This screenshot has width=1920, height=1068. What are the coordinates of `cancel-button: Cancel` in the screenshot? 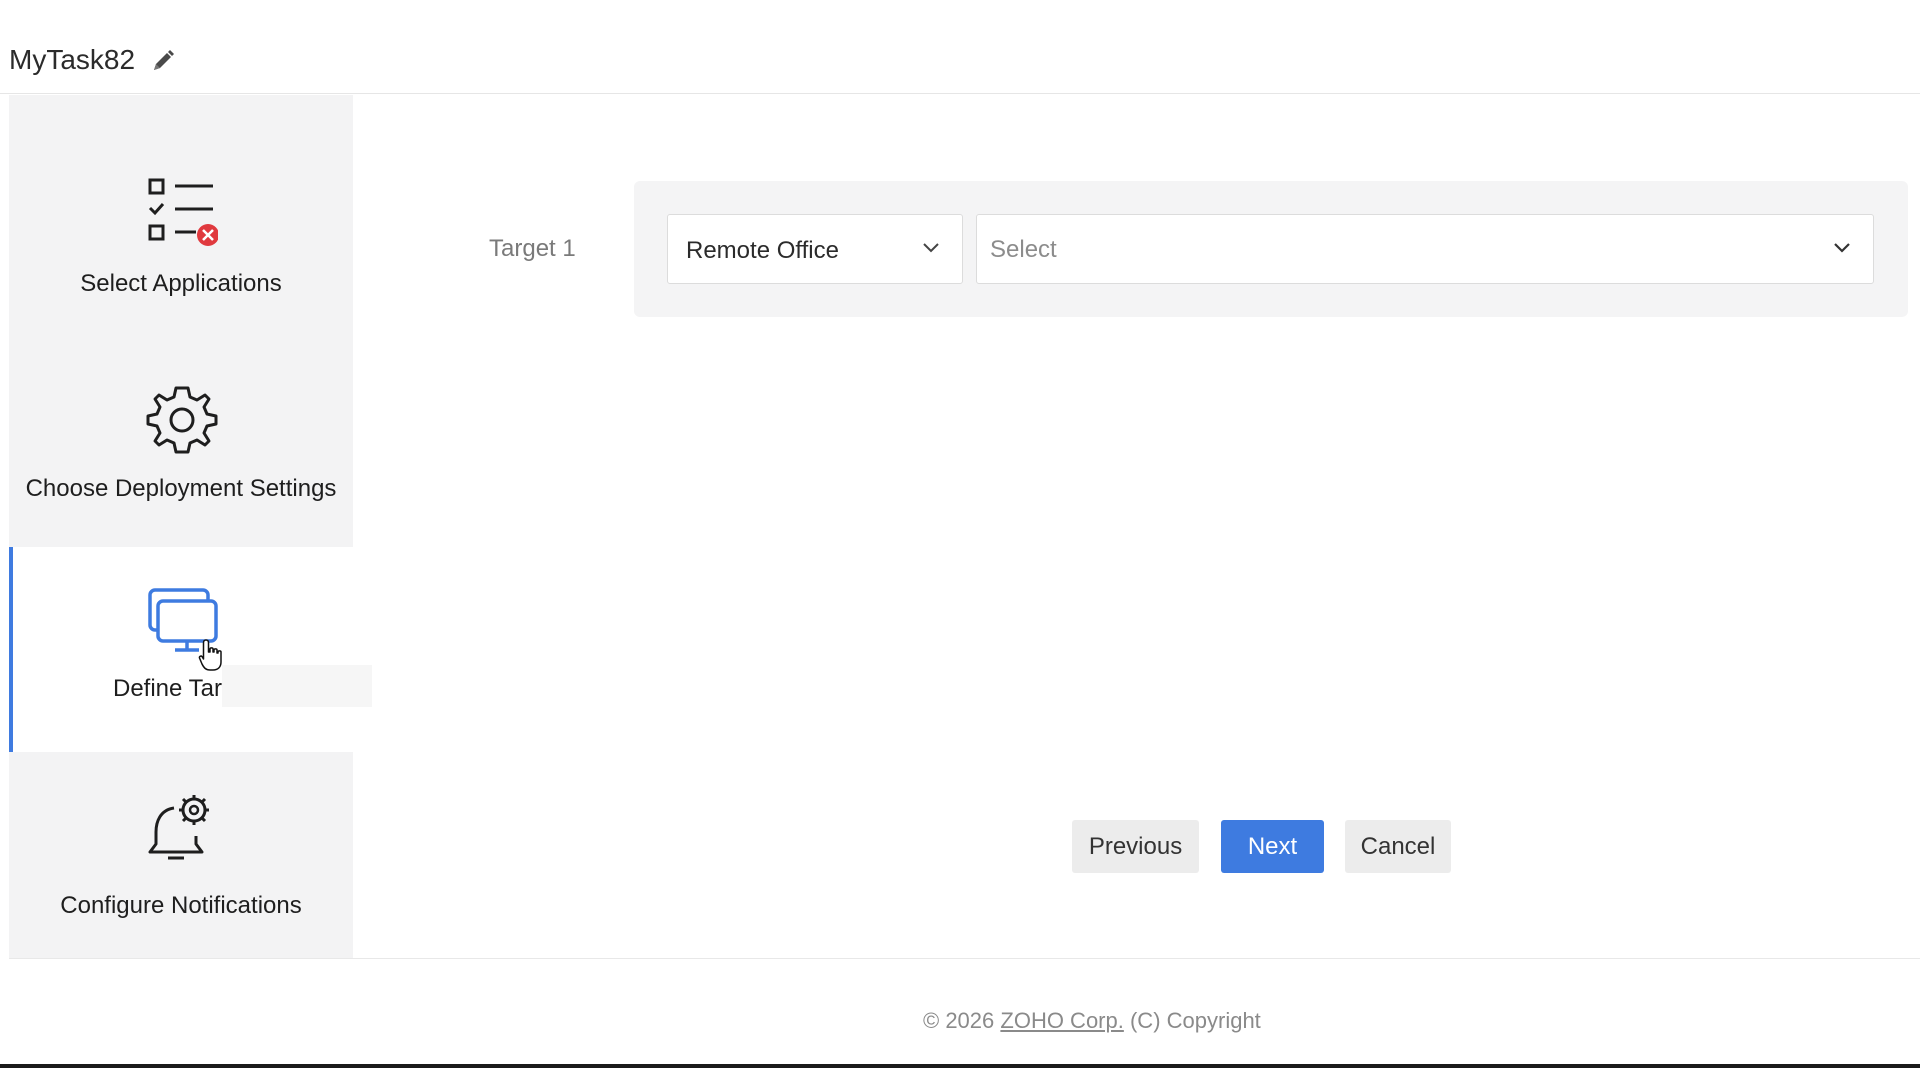 It's located at (1398, 846).